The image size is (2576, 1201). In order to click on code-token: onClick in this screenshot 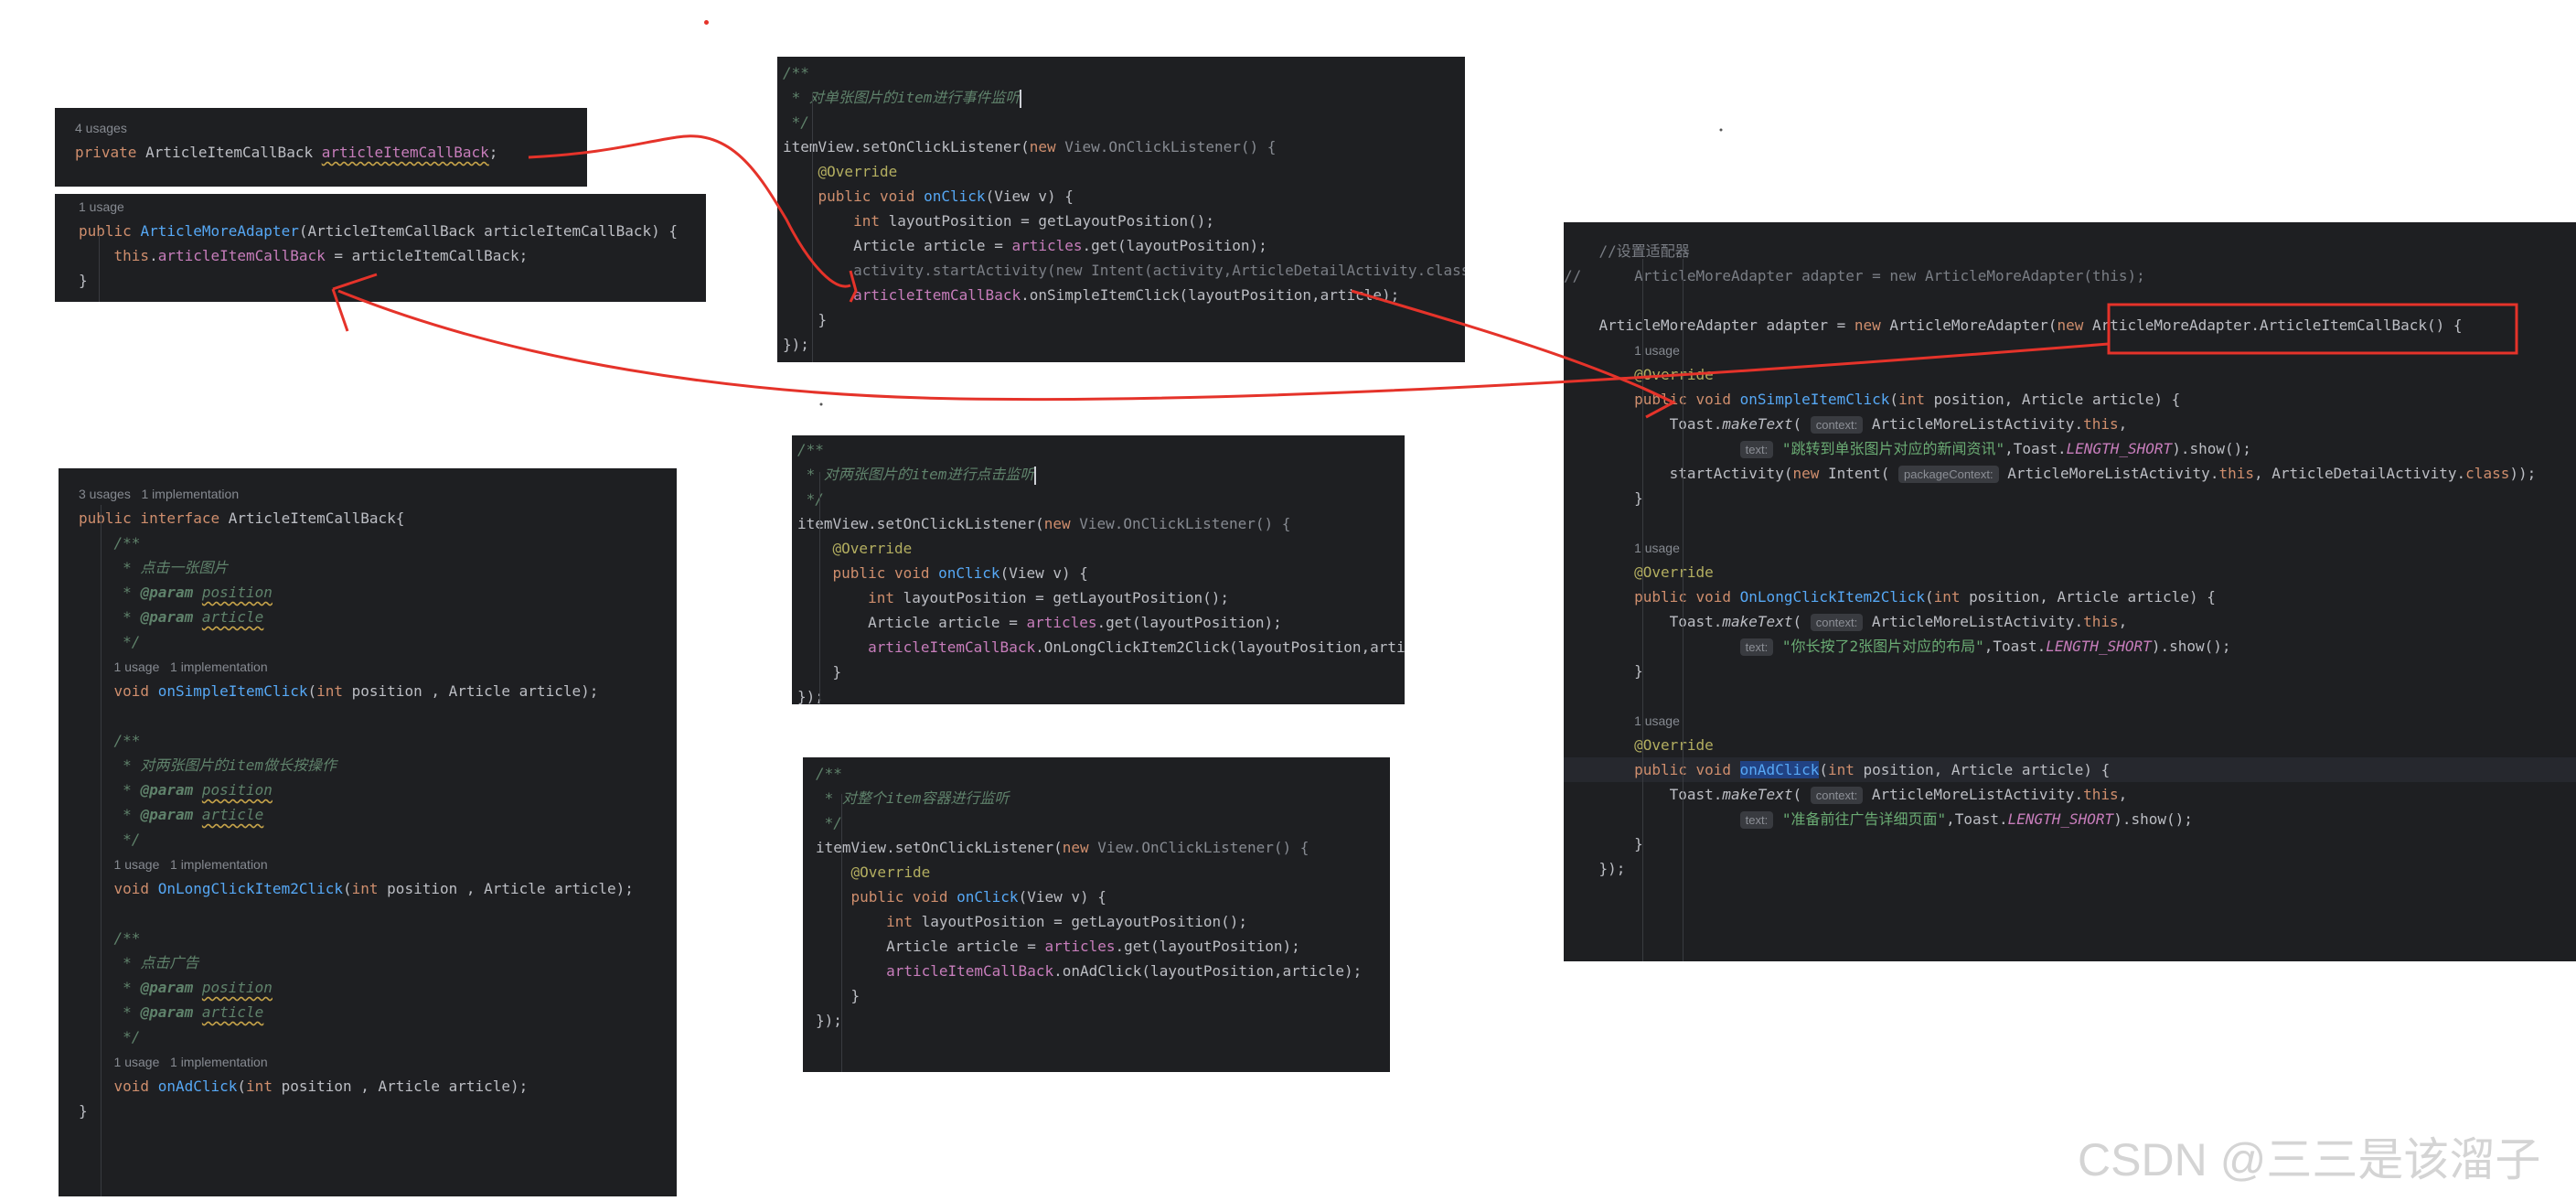, I will do `click(988, 897)`.